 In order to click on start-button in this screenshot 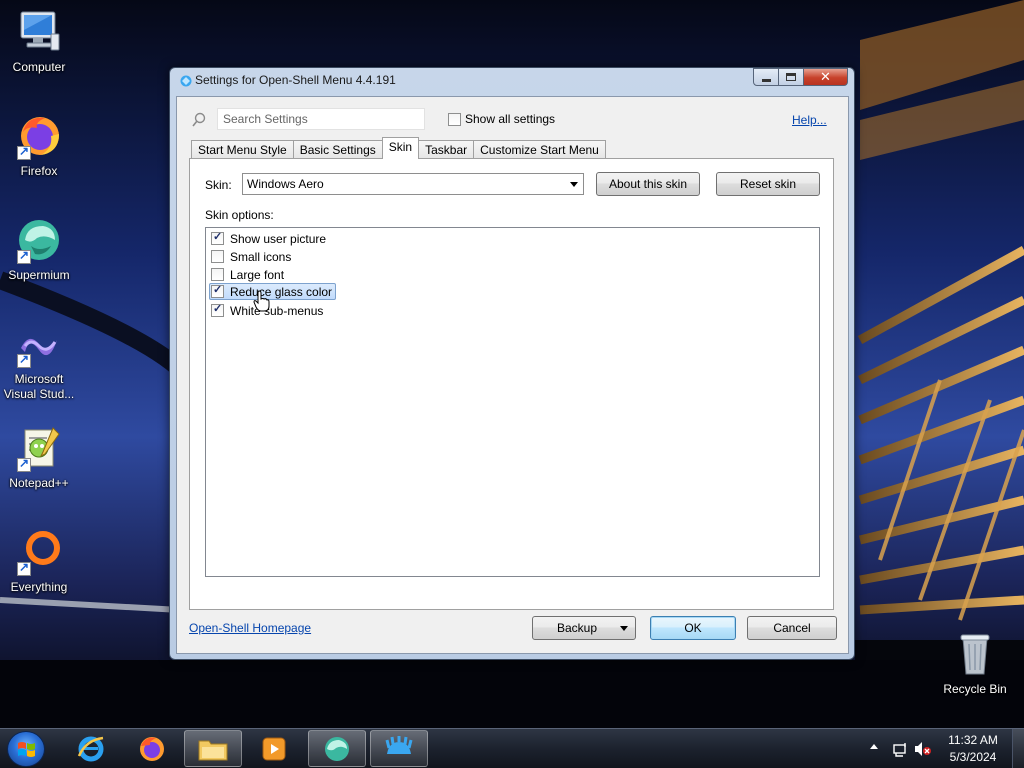, I will do `click(26, 749)`.